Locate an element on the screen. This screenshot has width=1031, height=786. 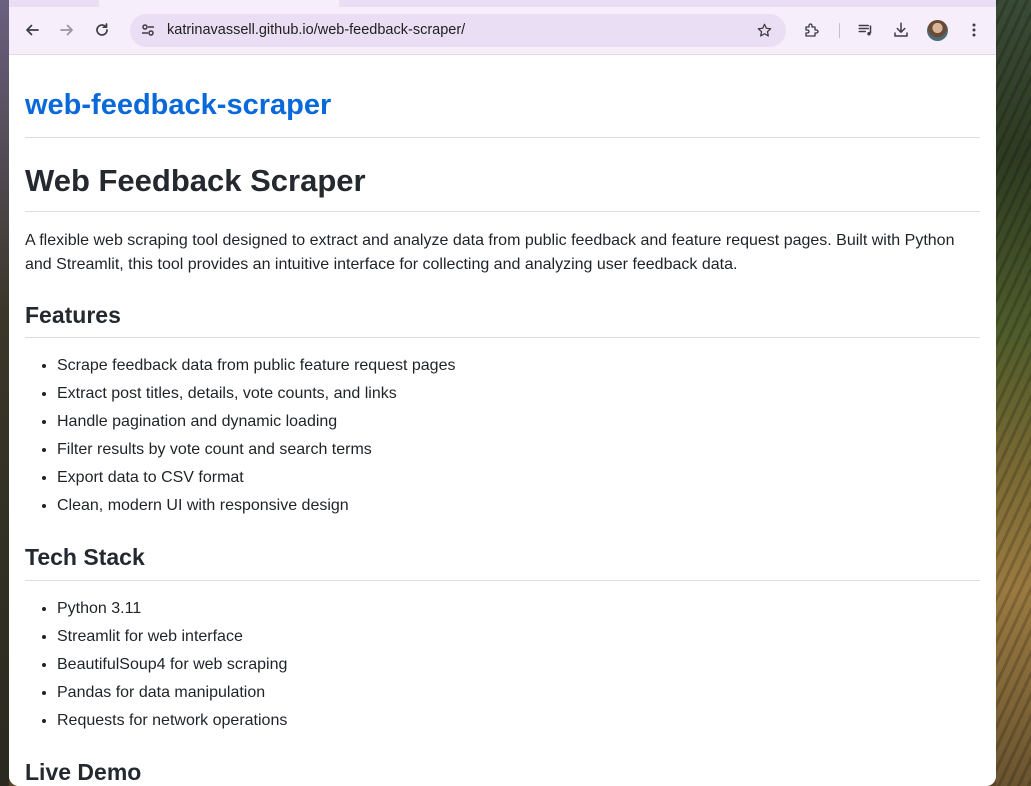
puzzle-icon is located at coordinates (812, 30).